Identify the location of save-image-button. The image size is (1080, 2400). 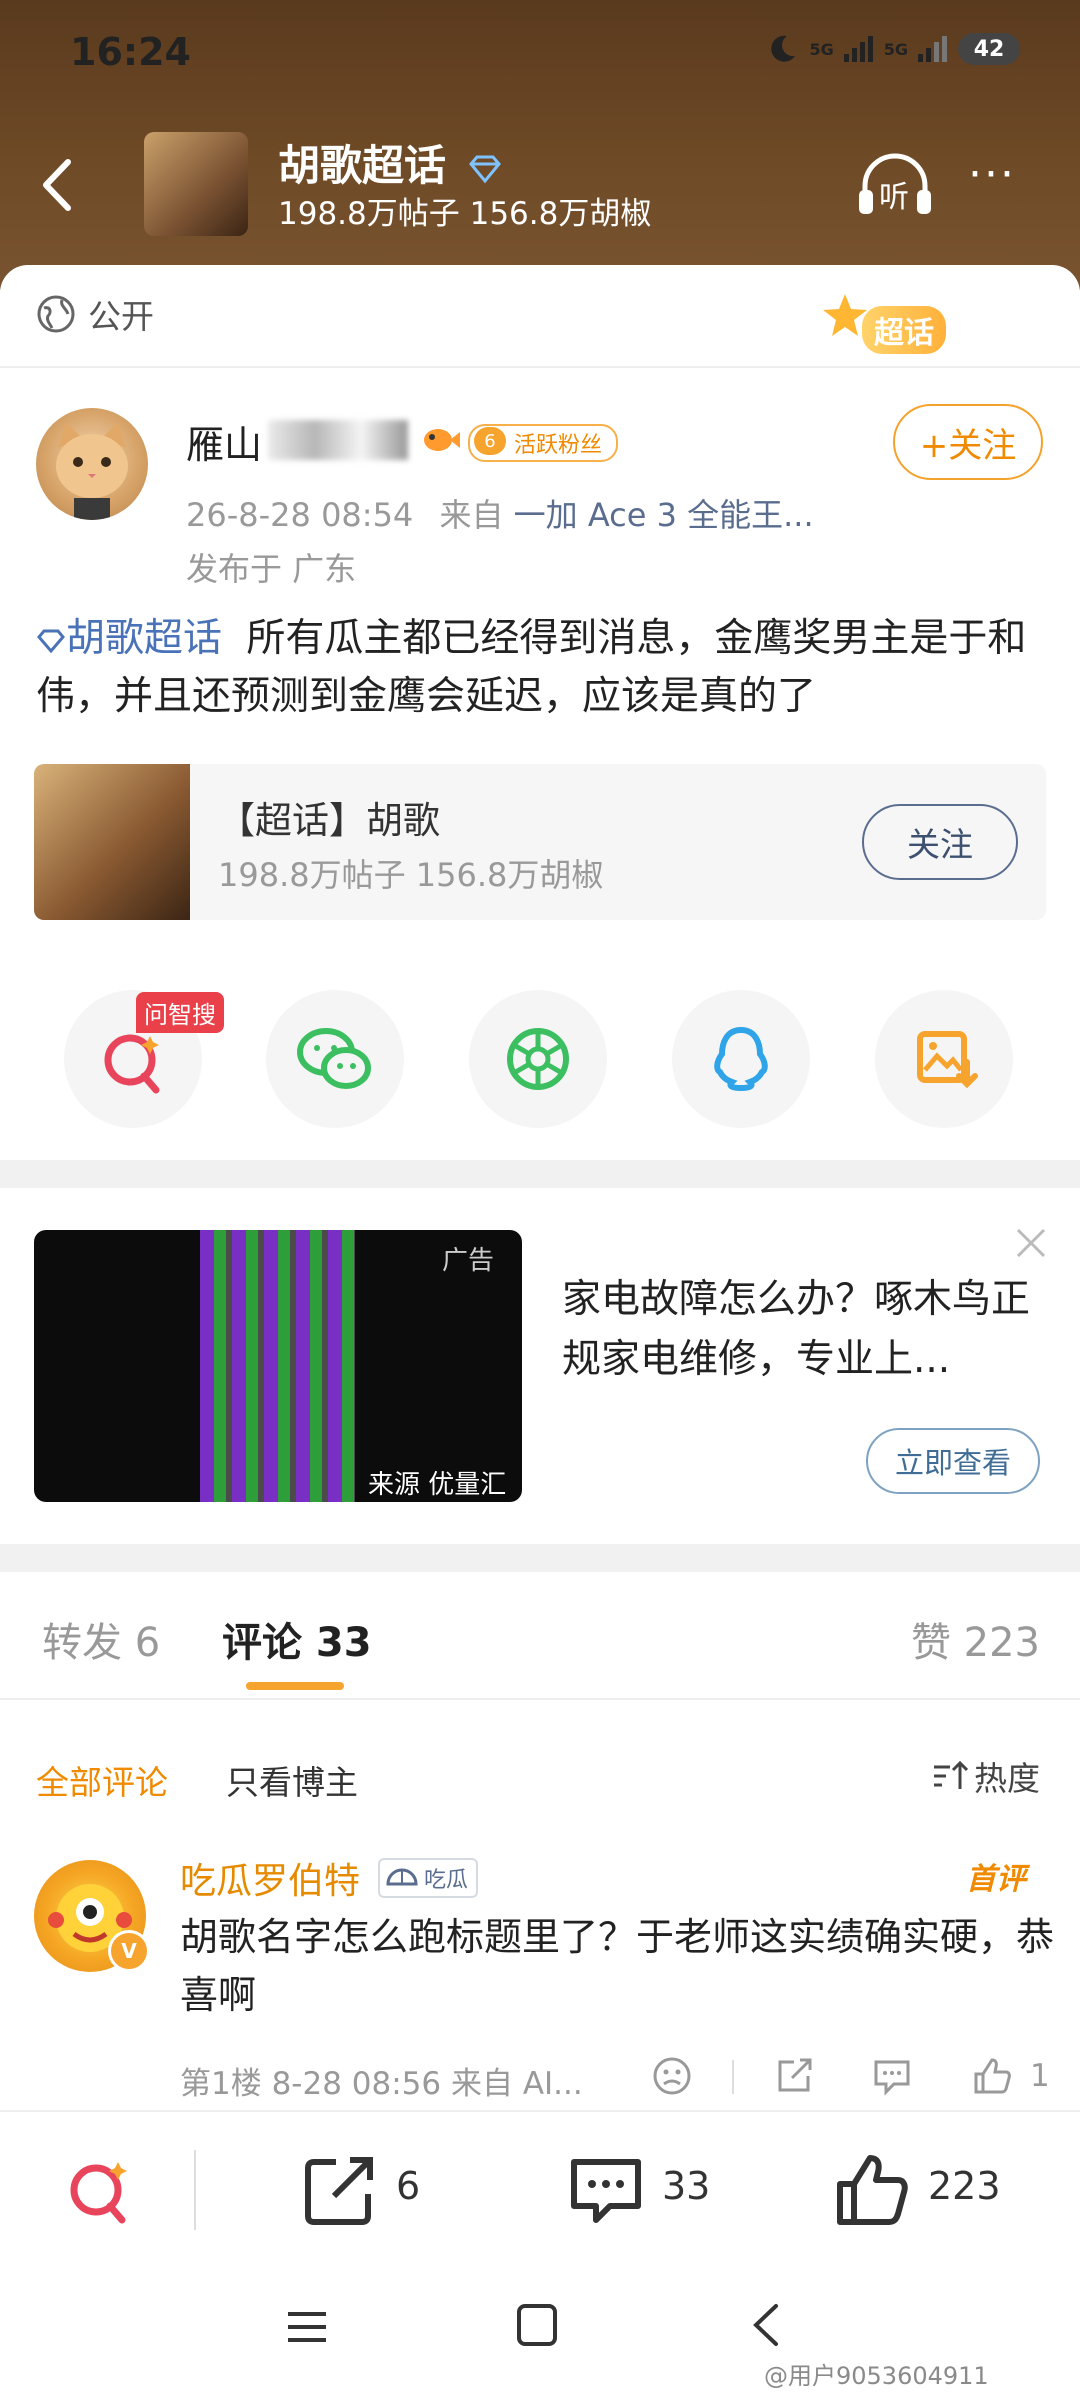
(944, 1059).